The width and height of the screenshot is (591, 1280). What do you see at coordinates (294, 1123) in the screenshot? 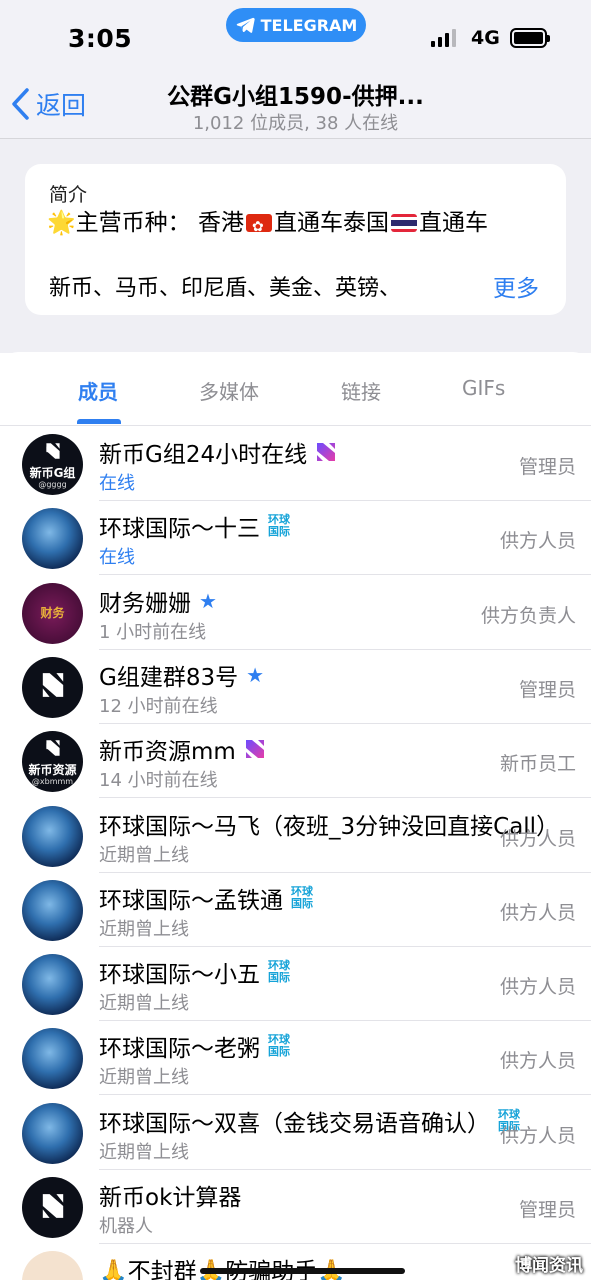
I see `member-name-text: 环球国际～双喜（金钱交易语音确认）` at bounding box center [294, 1123].